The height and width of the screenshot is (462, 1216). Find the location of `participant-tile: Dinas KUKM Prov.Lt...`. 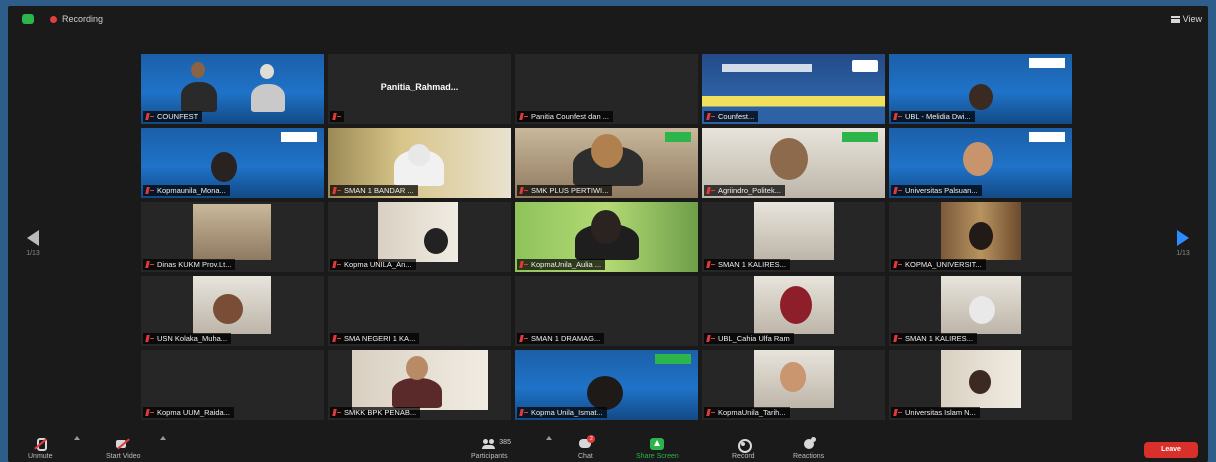

participant-tile: Dinas KUKM Prov.Lt... is located at coordinates (232, 237).